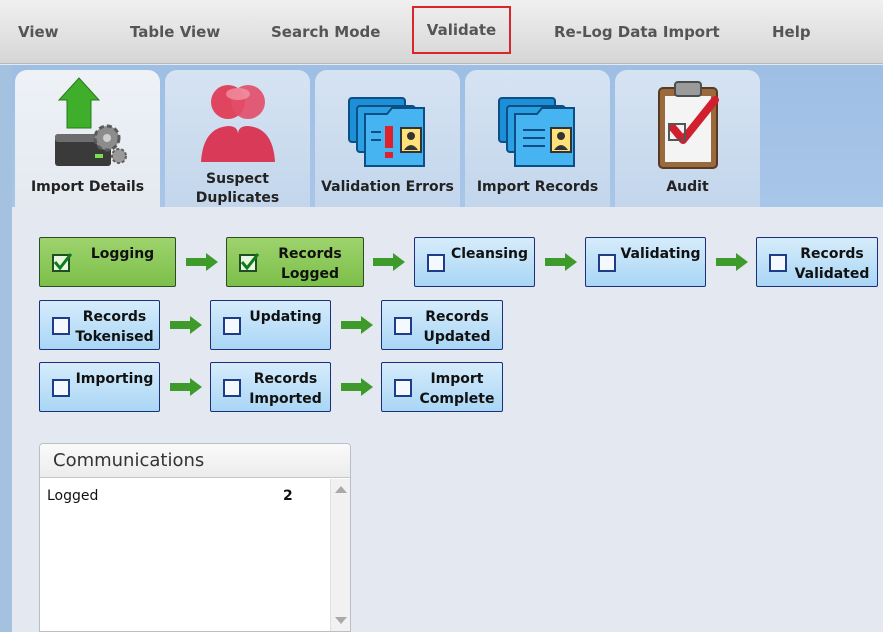 This screenshot has width=883, height=632. I want to click on tab-validation-errors: Validation Errors, so click(387, 138).